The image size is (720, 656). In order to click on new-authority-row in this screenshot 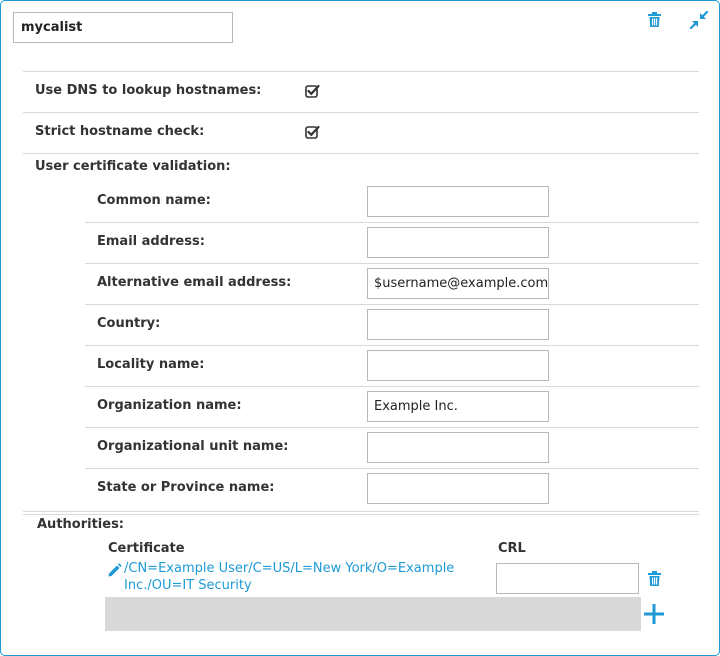, I will do `click(373, 614)`.